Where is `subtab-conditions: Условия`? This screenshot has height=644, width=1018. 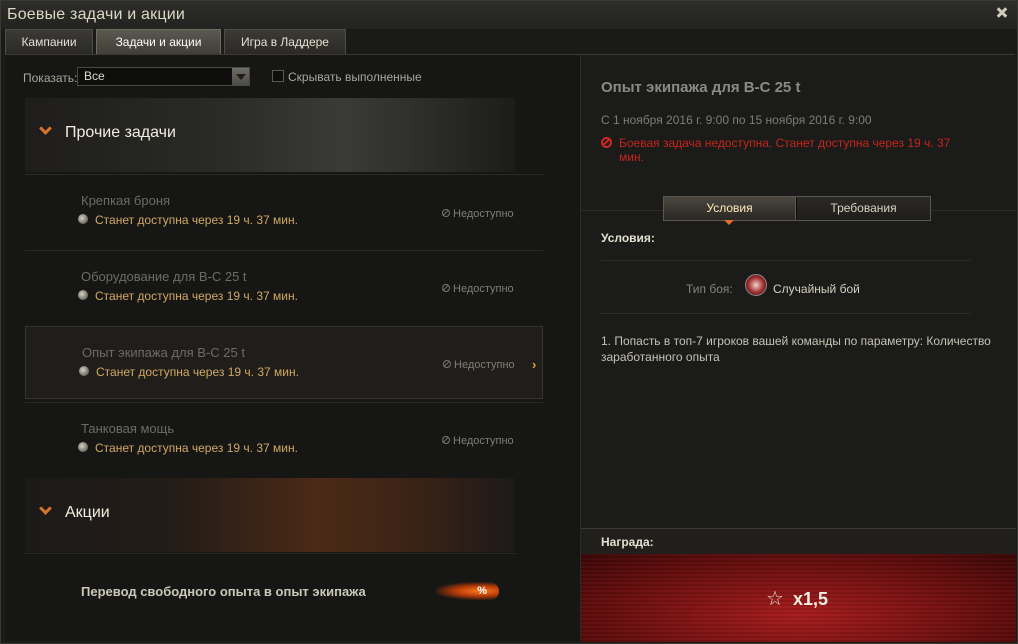 subtab-conditions: Условия is located at coordinates (730, 208).